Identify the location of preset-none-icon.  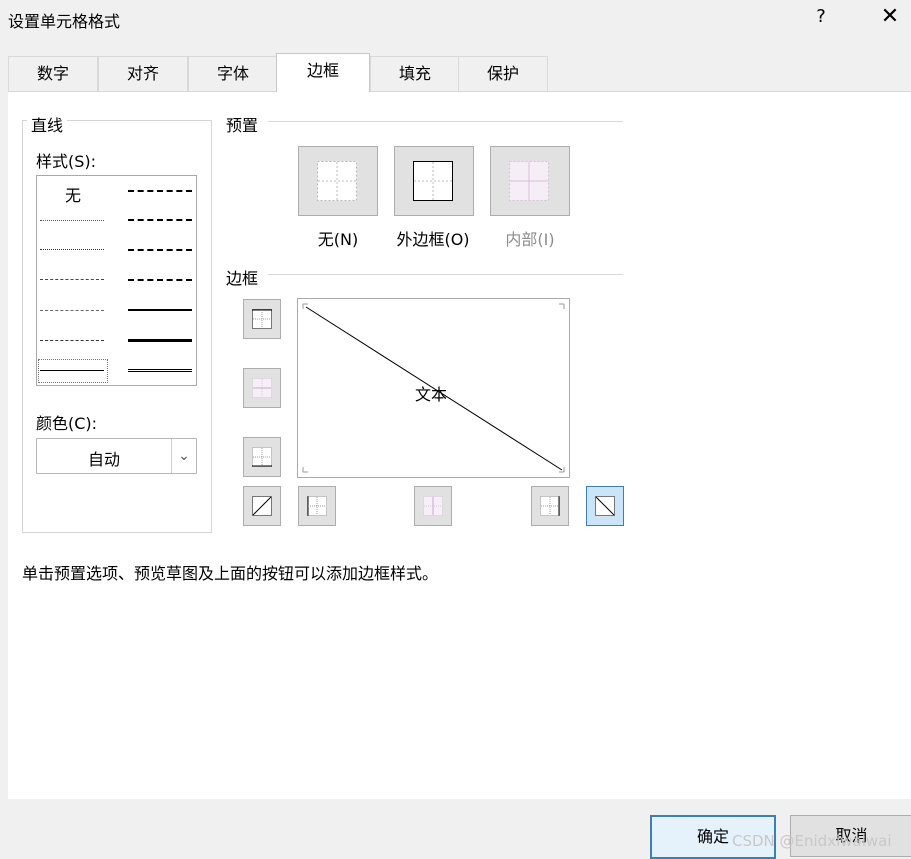
(337, 181).